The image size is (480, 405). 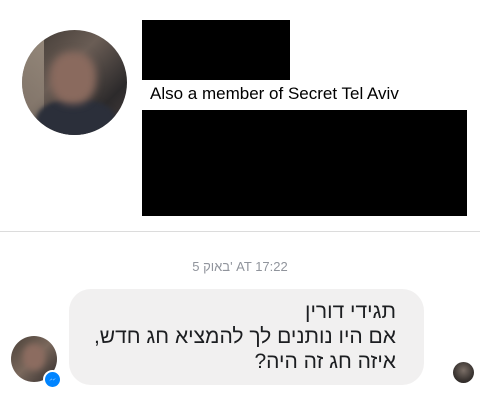 I want to click on avatar-shoulders, so click(x=76, y=117).